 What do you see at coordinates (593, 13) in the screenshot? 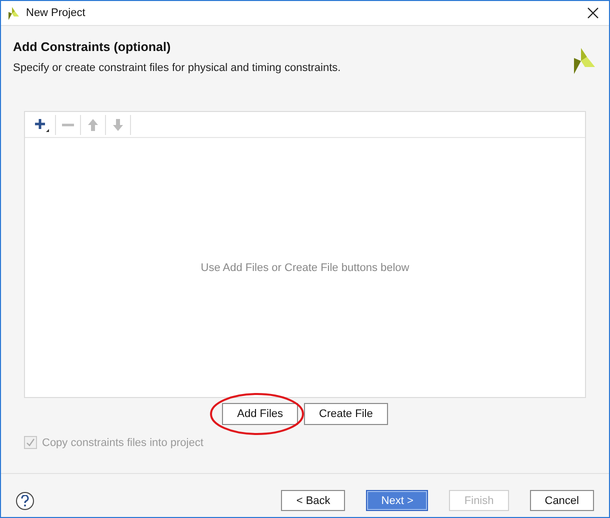
I see `close-icon` at bounding box center [593, 13].